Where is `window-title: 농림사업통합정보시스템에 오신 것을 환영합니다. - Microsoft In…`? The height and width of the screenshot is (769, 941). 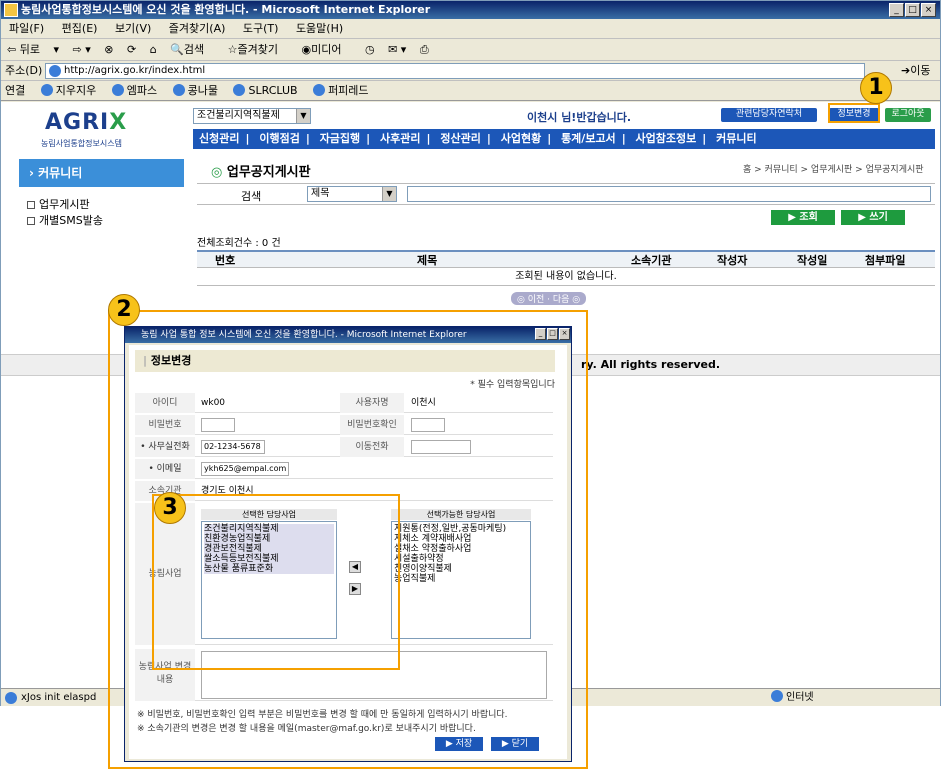 window-title: 농림사업통합정보시스템에 오신 것을 환영합니다. - Microsoft In… is located at coordinates (470, 10).